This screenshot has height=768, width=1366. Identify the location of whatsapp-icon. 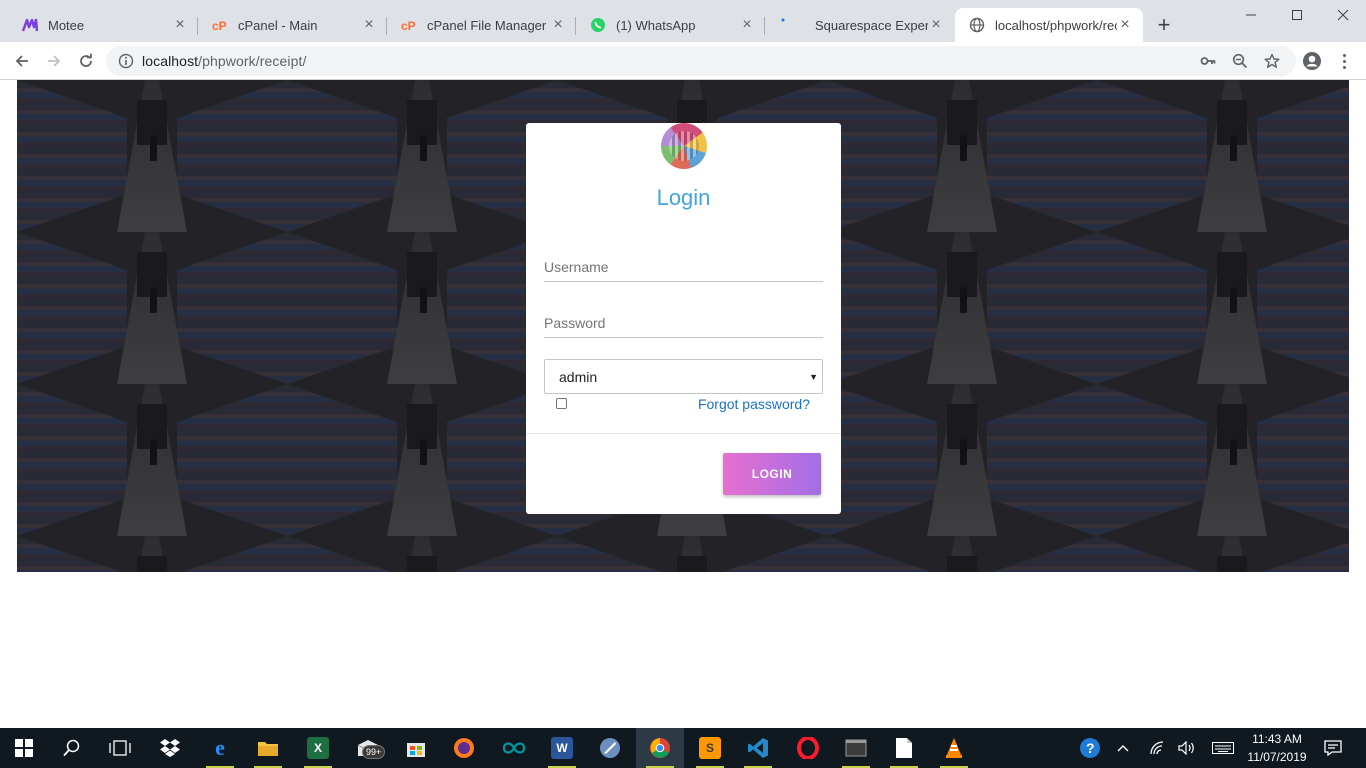
(598, 25).